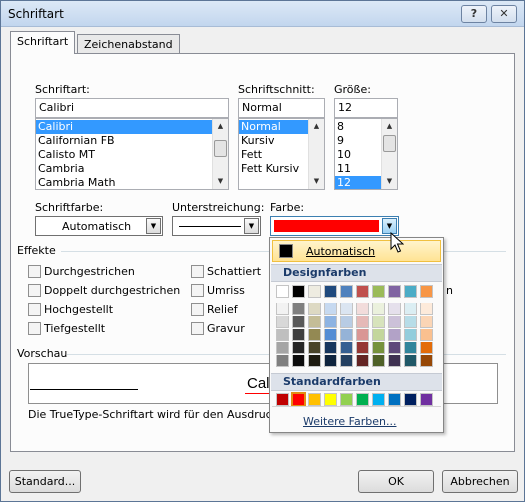  I want to click on ok-button: OK, so click(396, 481).